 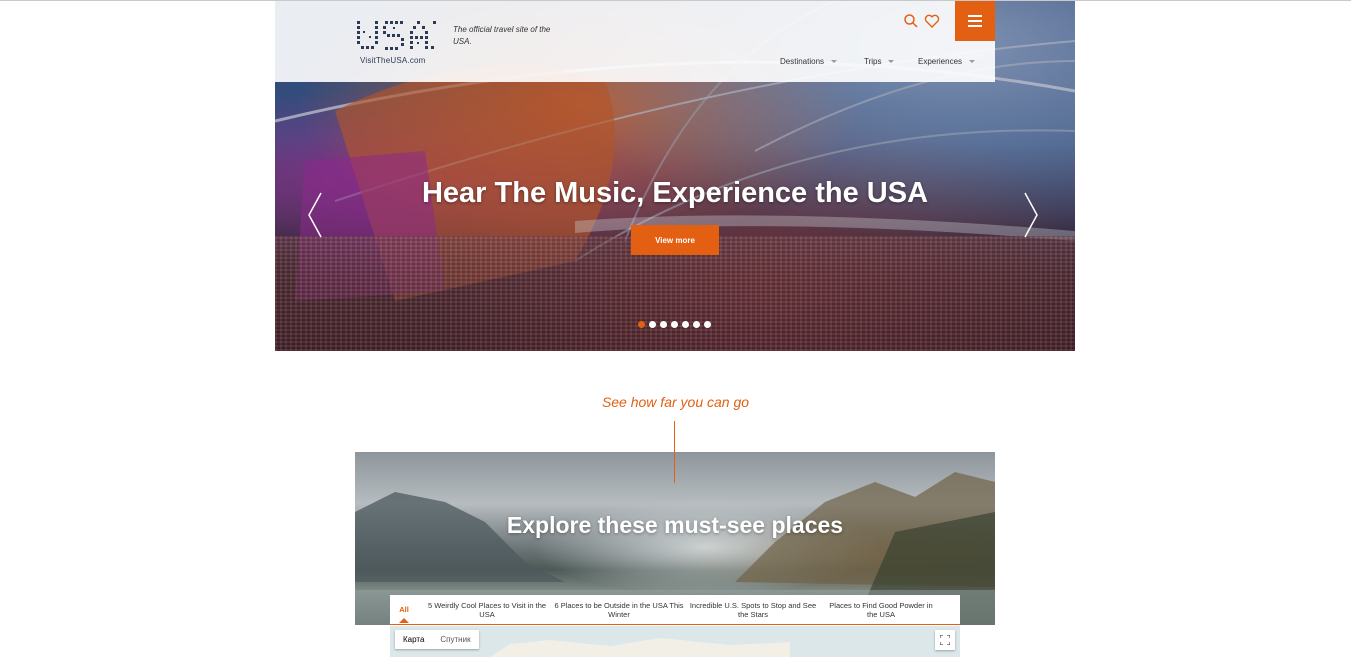 What do you see at coordinates (1031, 215) in the screenshot?
I see `chevron-right-icon` at bounding box center [1031, 215].